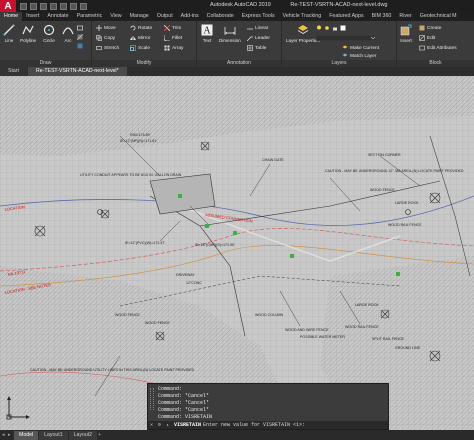 The width and height of the screenshot is (474, 440). I want to click on trim-button: Trim, so click(172, 28).